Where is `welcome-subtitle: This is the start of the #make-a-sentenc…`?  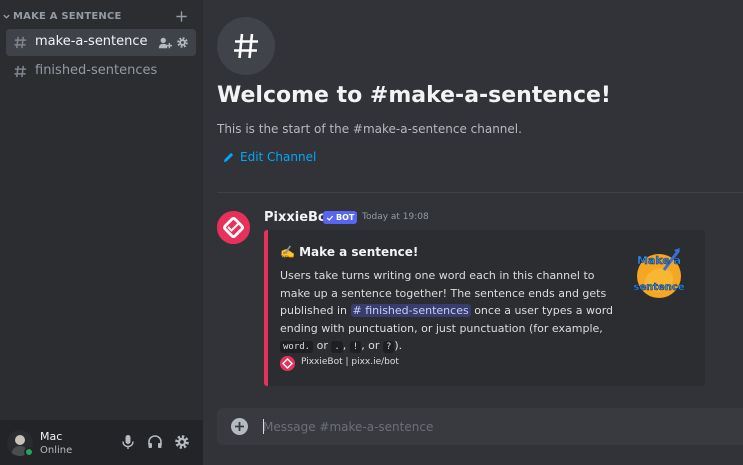
welcome-subtitle: This is the start of the #make-a-sentenc… is located at coordinates (369, 129).